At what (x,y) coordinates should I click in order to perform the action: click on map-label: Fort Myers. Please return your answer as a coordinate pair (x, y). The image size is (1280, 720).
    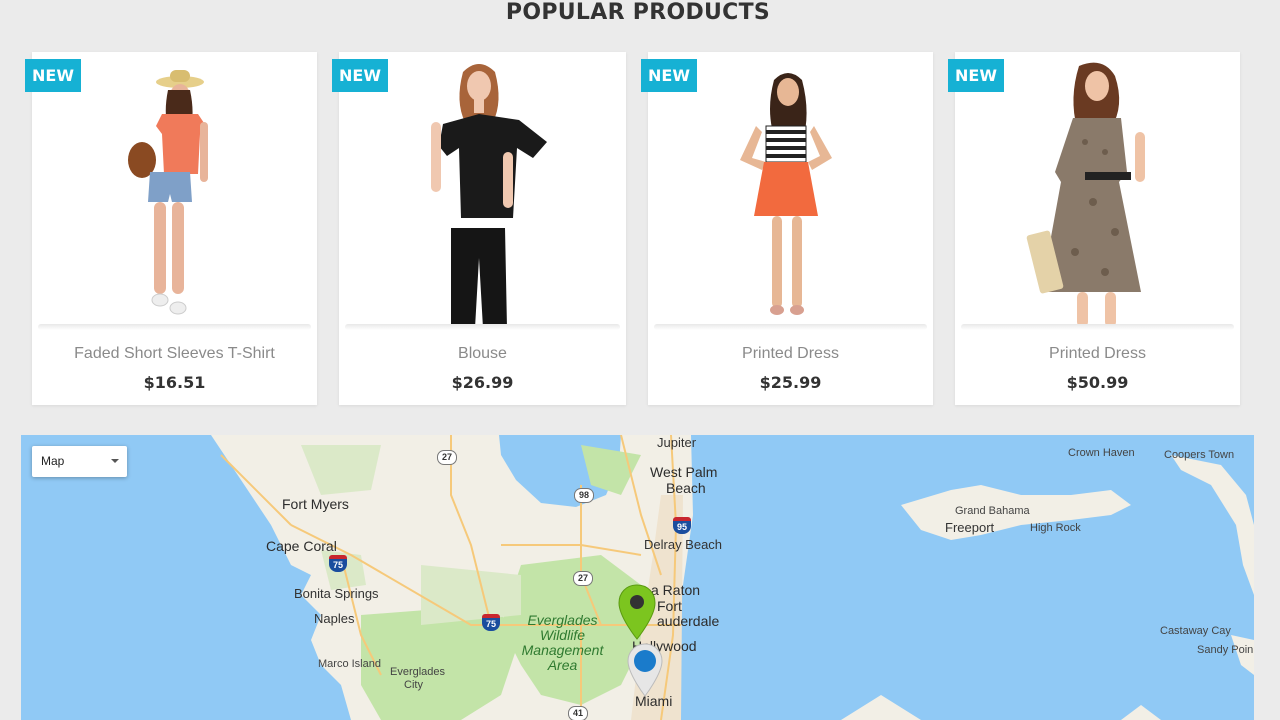
    Looking at the image, I should click on (315, 504).